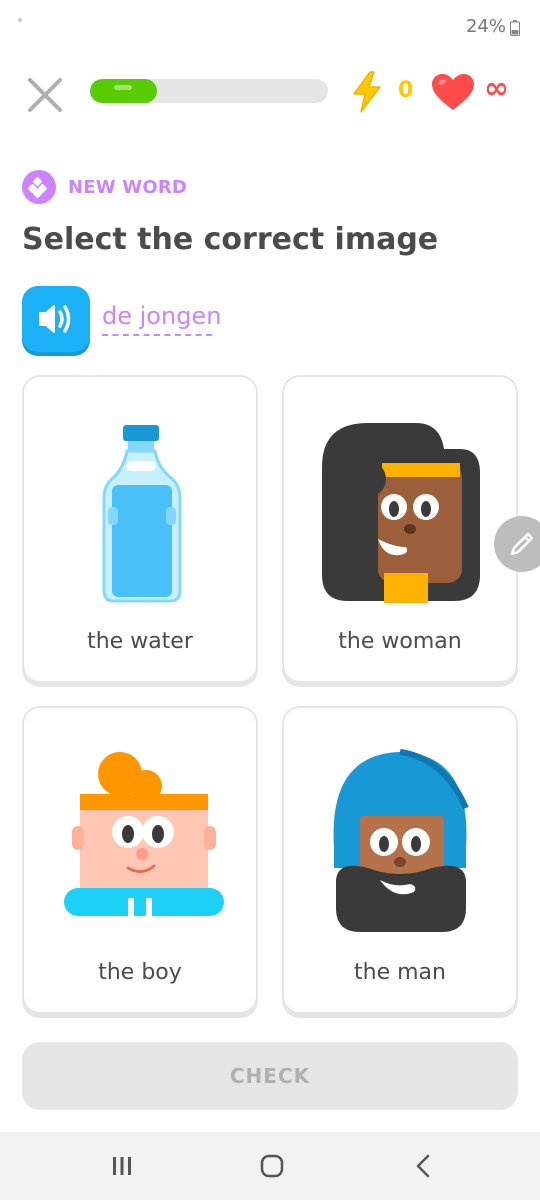 The image size is (540, 1200). What do you see at coordinates (39, 187) in the screenshot?
I see `new-word-icon` at bounding box center [39, 187].